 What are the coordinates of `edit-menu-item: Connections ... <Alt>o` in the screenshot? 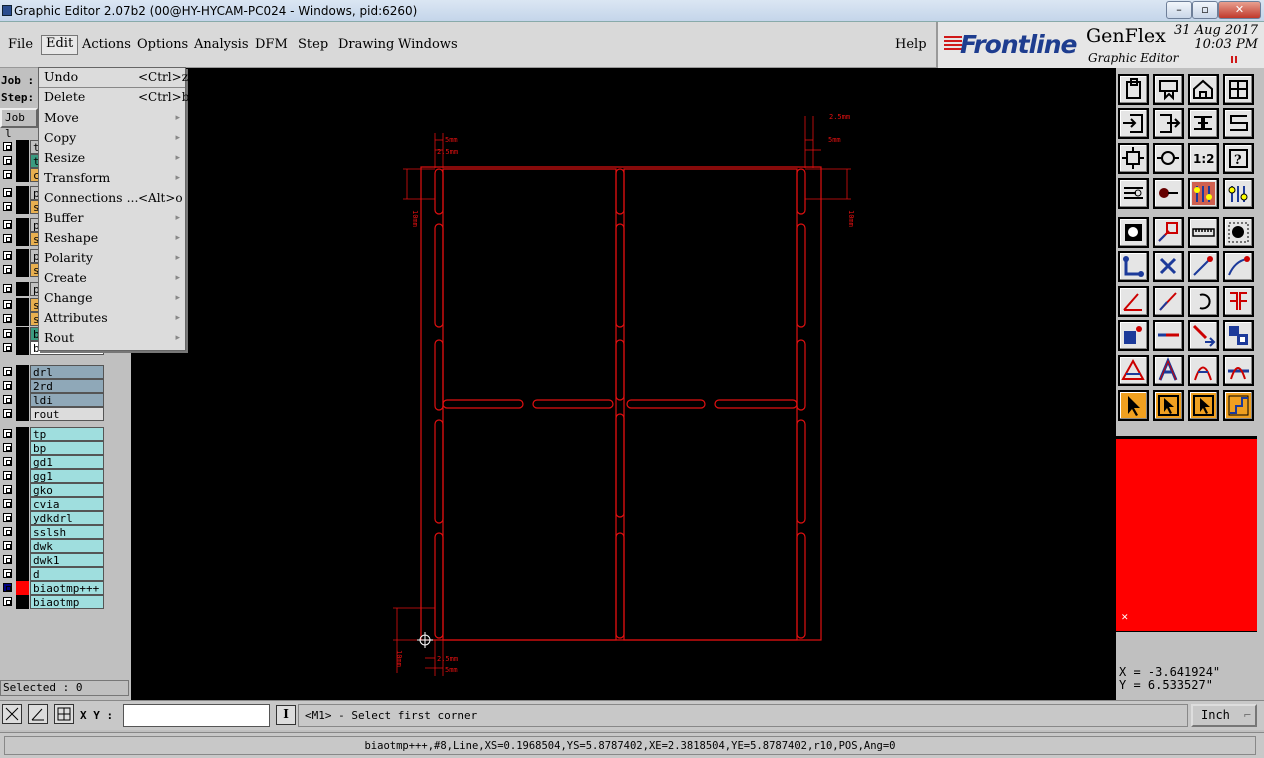 It's located at (112, 199).